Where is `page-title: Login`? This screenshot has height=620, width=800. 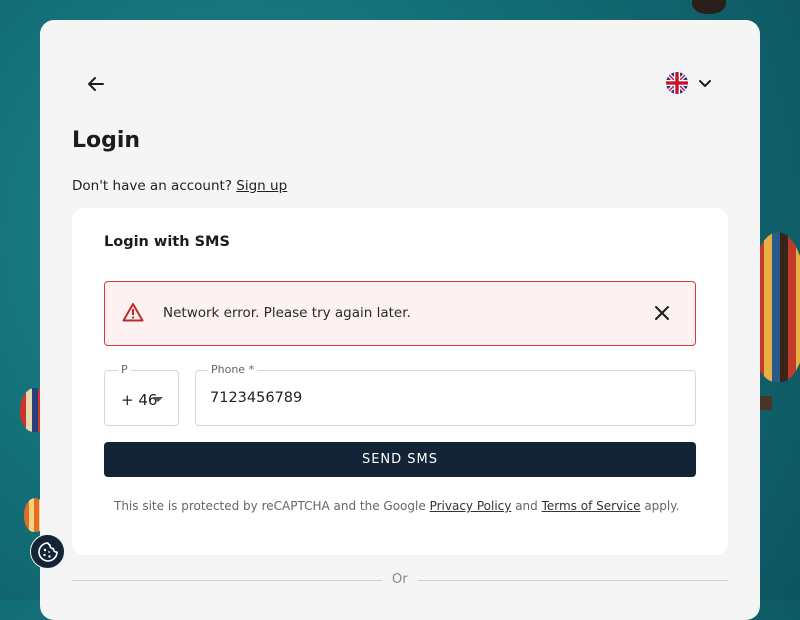 page-title: Login is located at coordinates (106, 140).